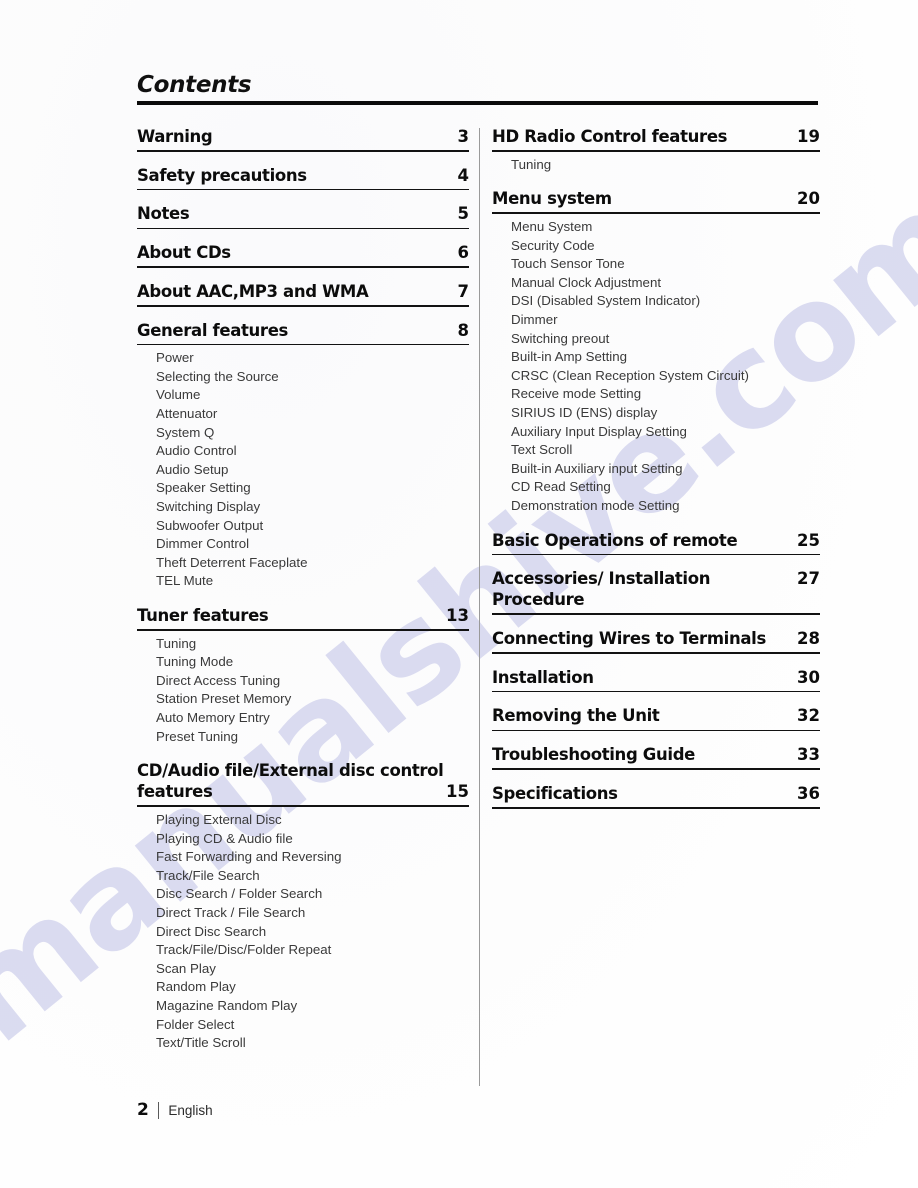 This screenshot has width=918, height=1188. What do you see at coordinates (312, 681) in the screenshot?
I see `toc-subitem: Direct Access Tuning` at bounding box center [312, 681].